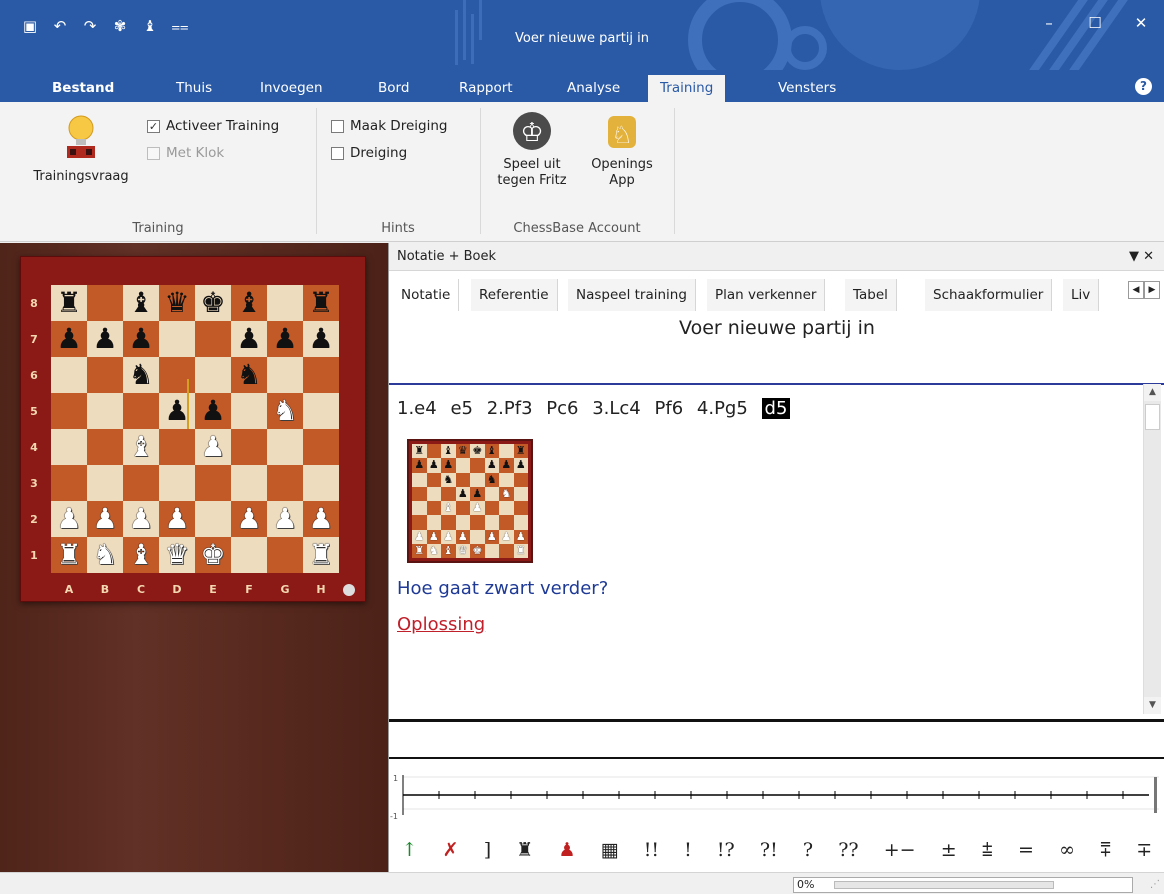  I want to click on annotation-symbol: ∞, so click(1067, 850).